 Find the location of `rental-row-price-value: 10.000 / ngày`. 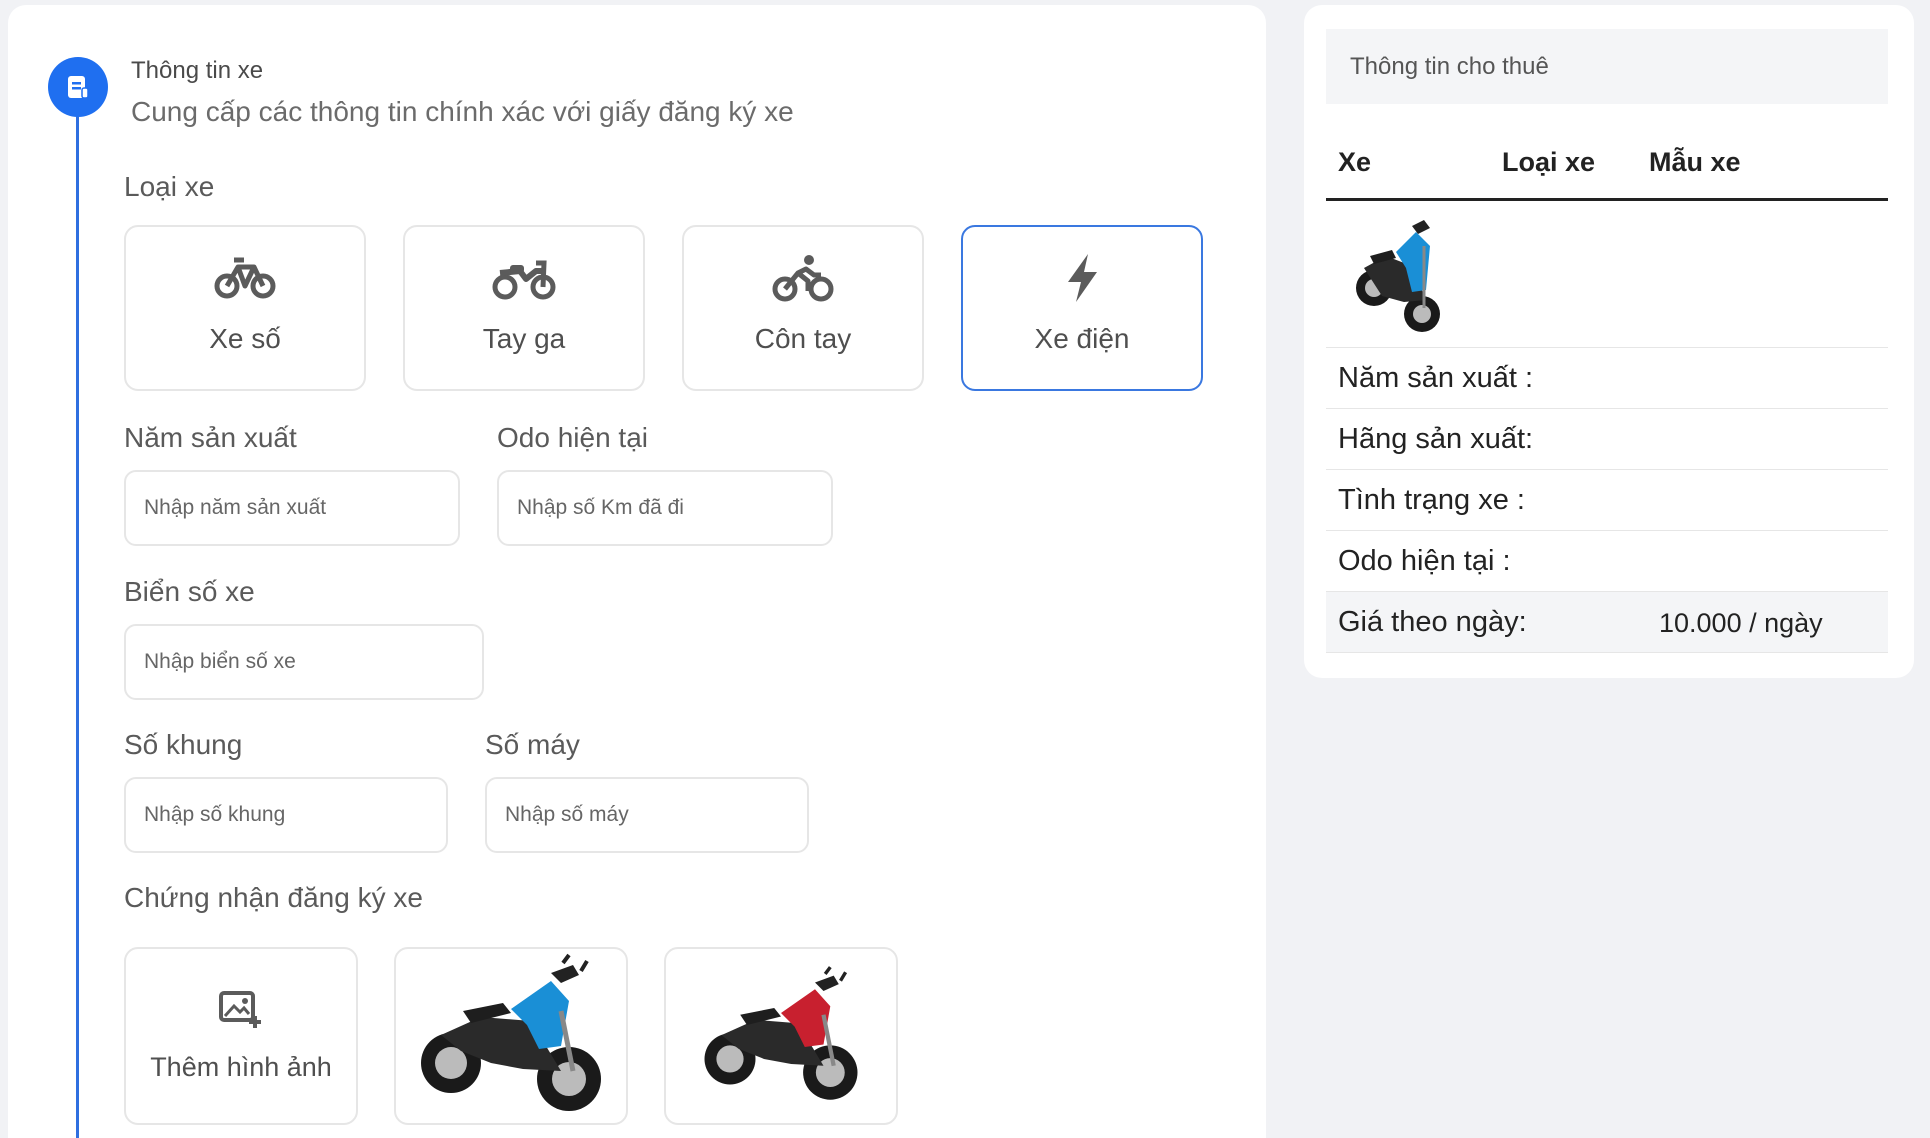

rental-row-price-value: 10.000 / ngày is located at coordinates (1741, 623).